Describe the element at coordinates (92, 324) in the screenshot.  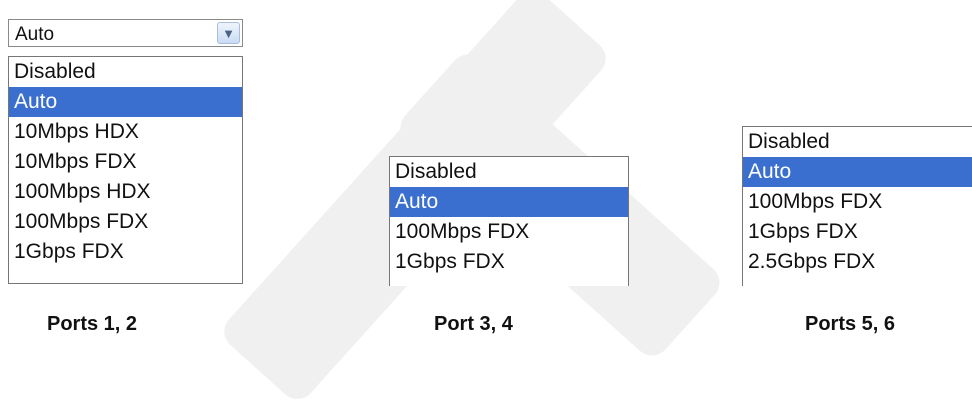
I see `ports-caption: Ports 1, 2` at that location.